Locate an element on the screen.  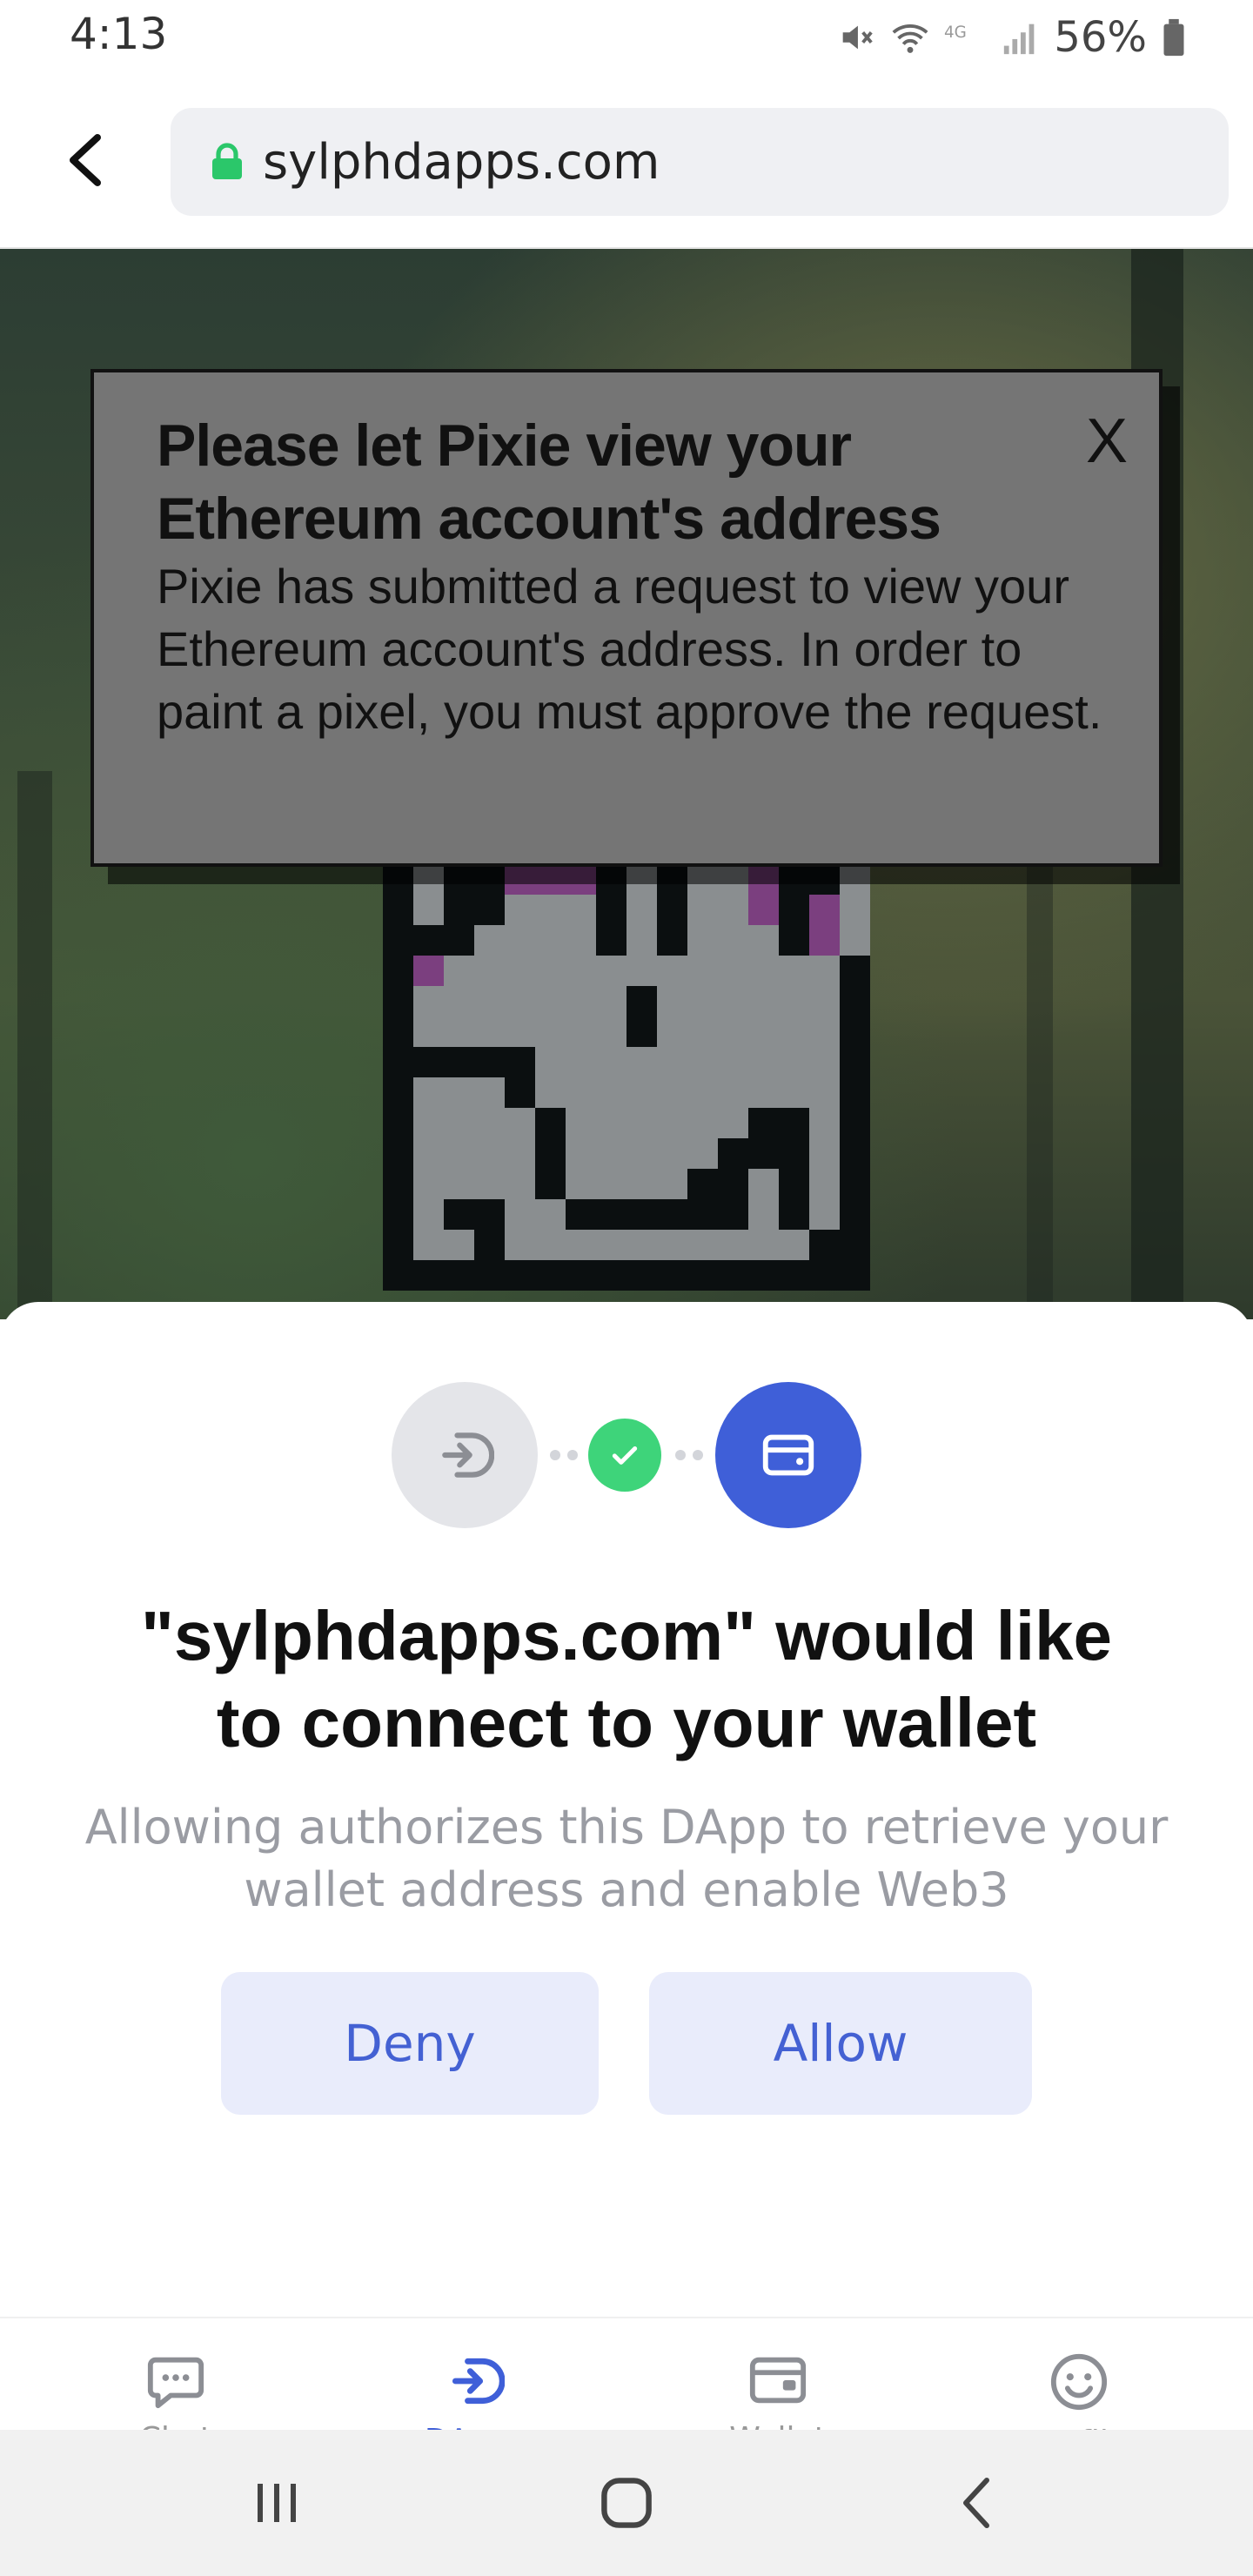
dapp-icon is located at coordinates (478, 2381).